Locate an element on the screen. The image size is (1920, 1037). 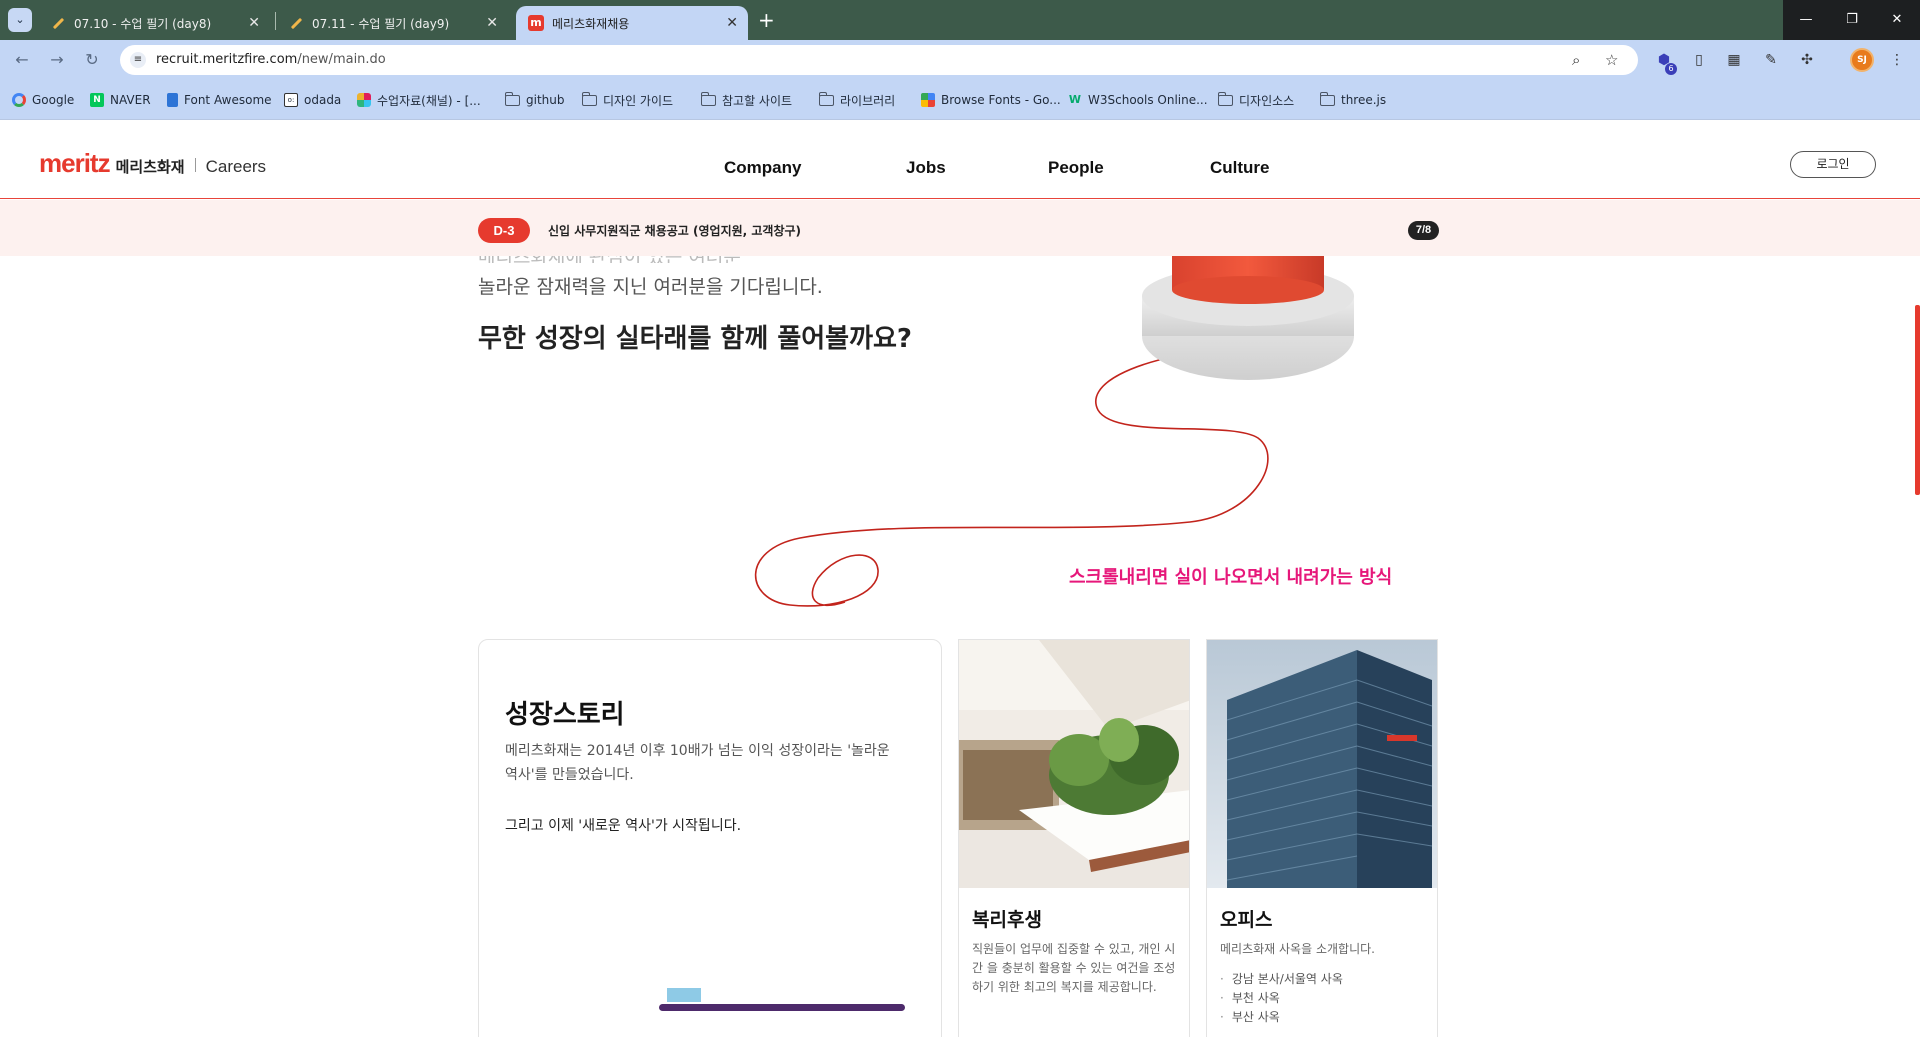
dday-badge: D-3 is located at coordinates (504, 230).